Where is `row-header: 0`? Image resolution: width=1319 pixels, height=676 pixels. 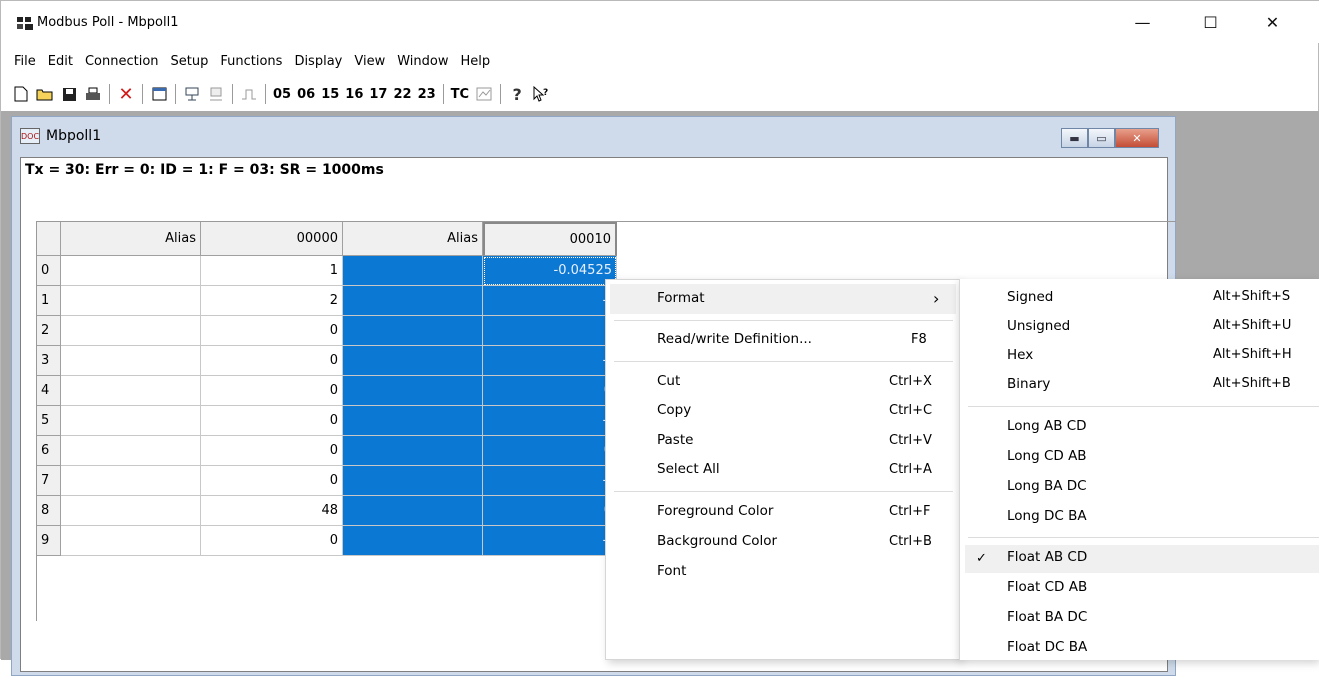 row-header: 0 is located at coordinates (49, 271).